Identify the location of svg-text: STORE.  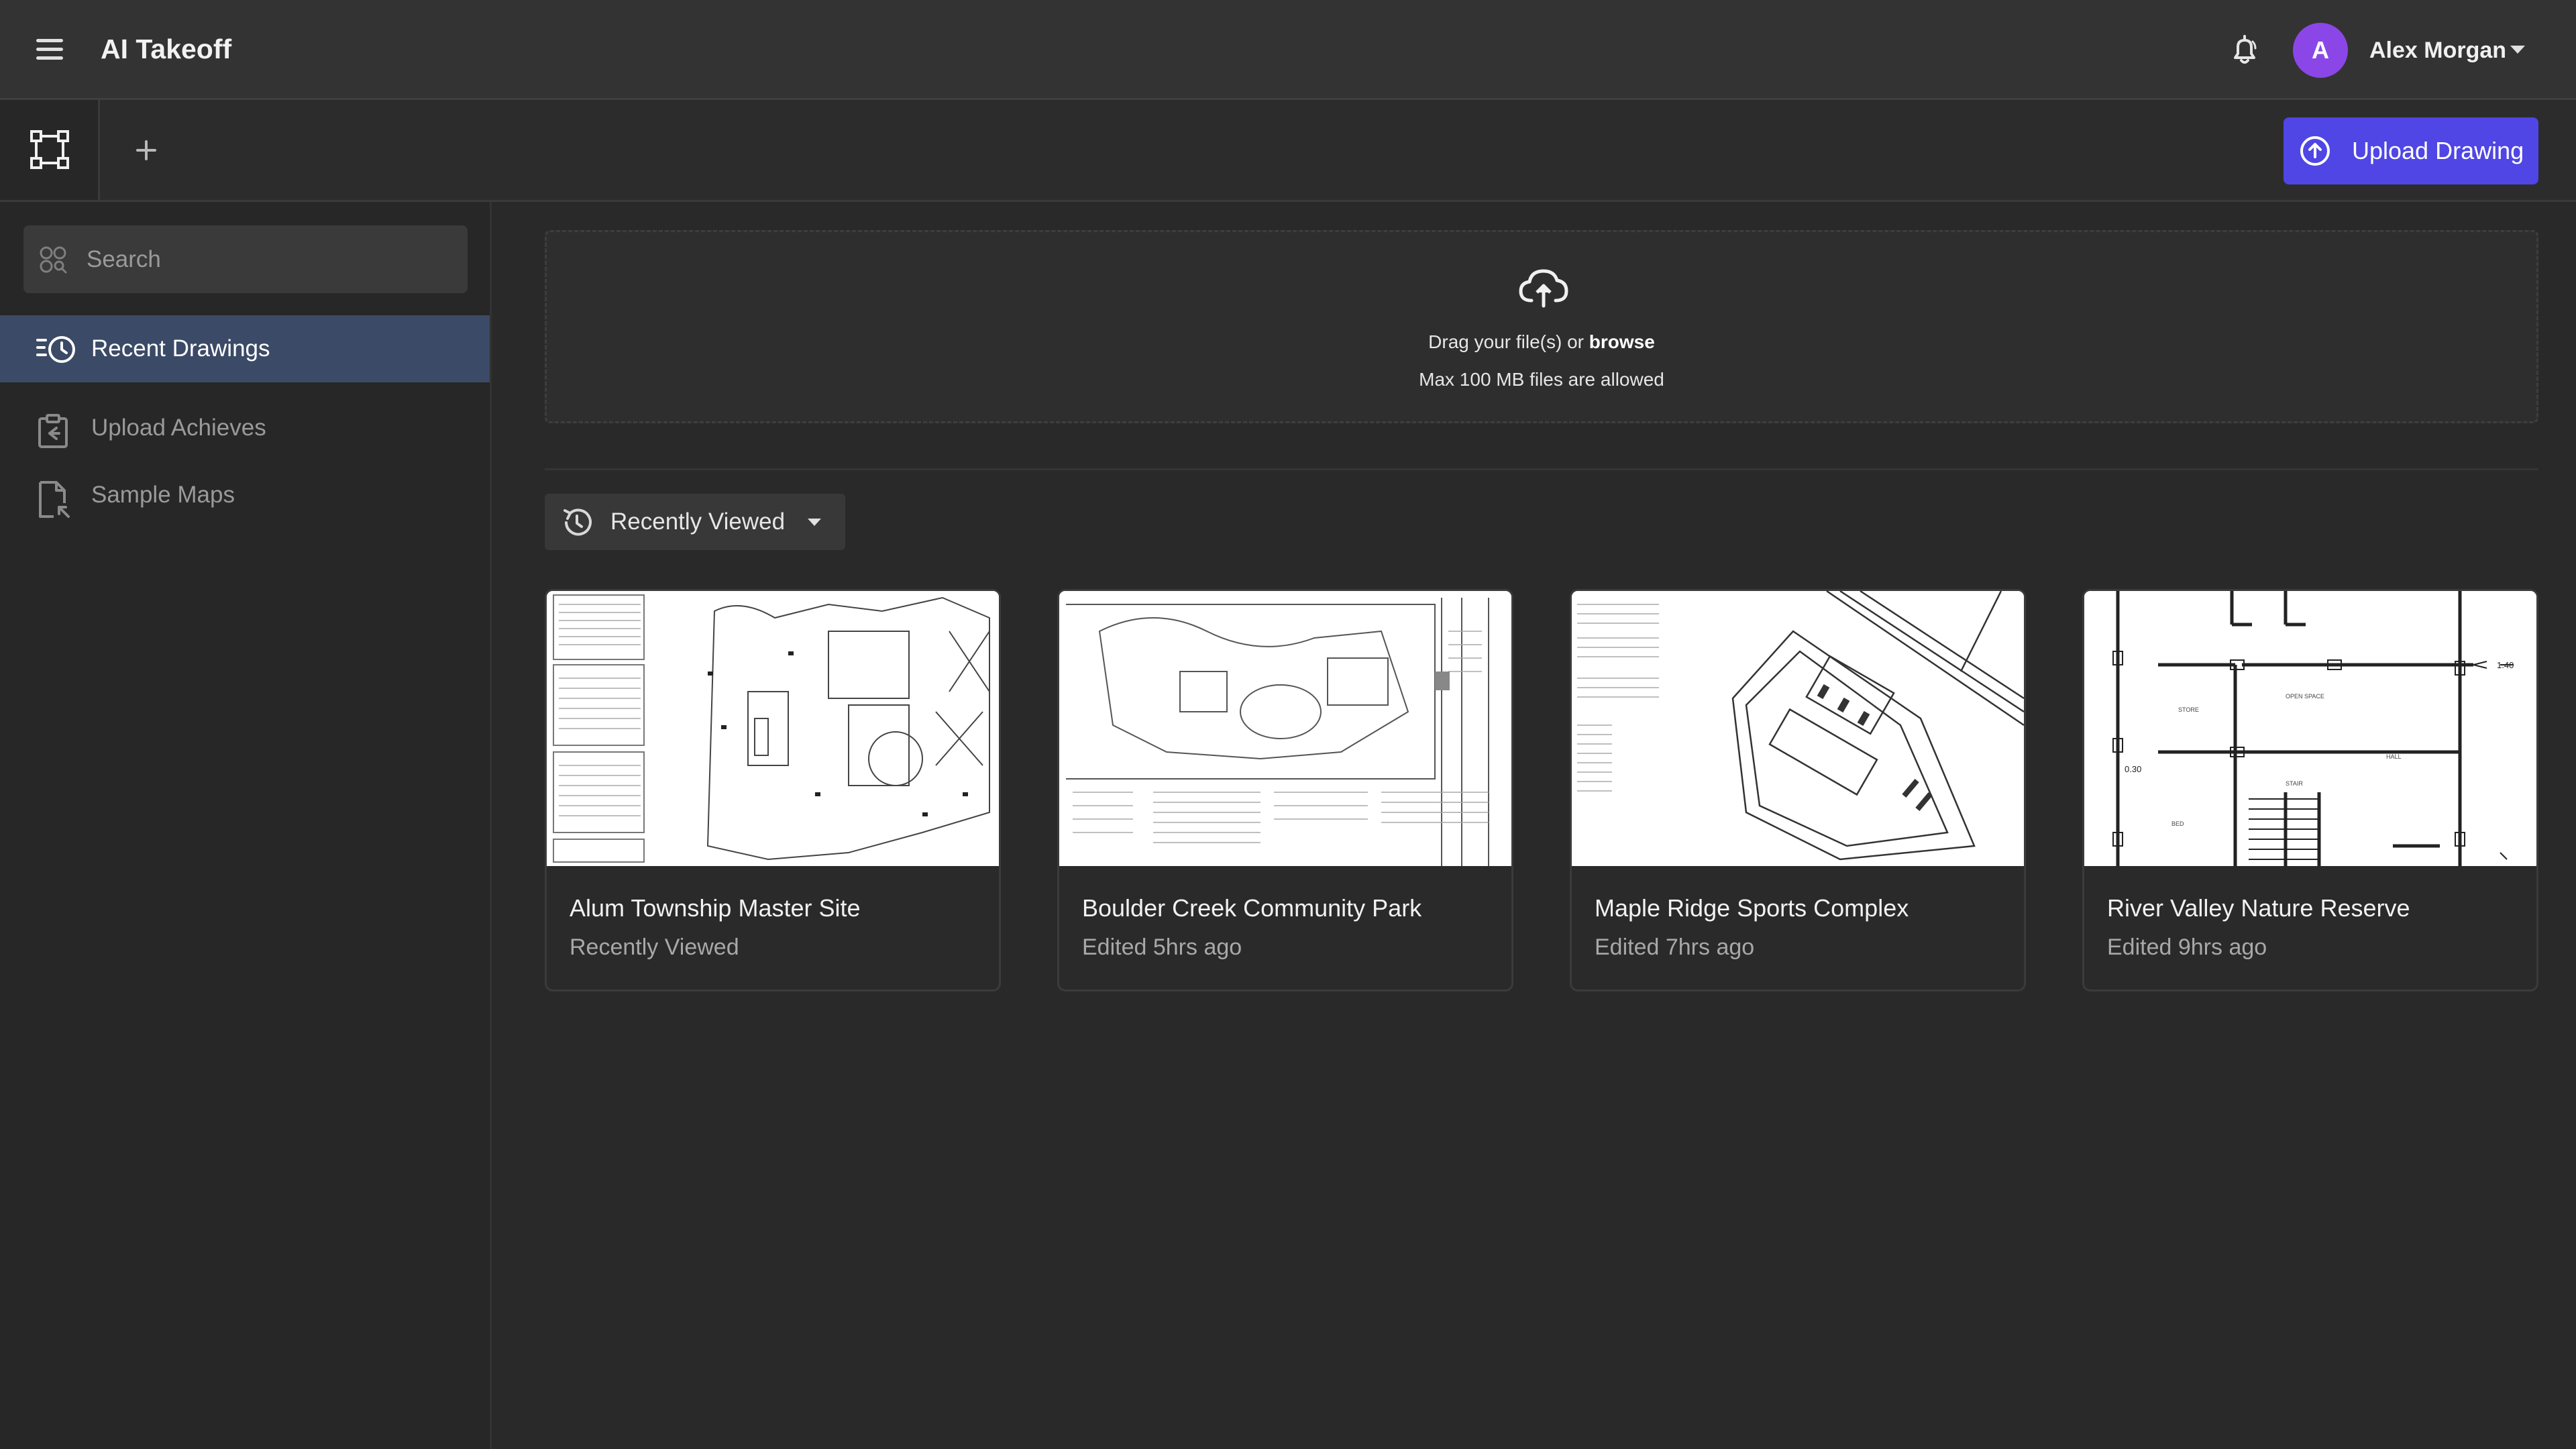
(2188, 709).